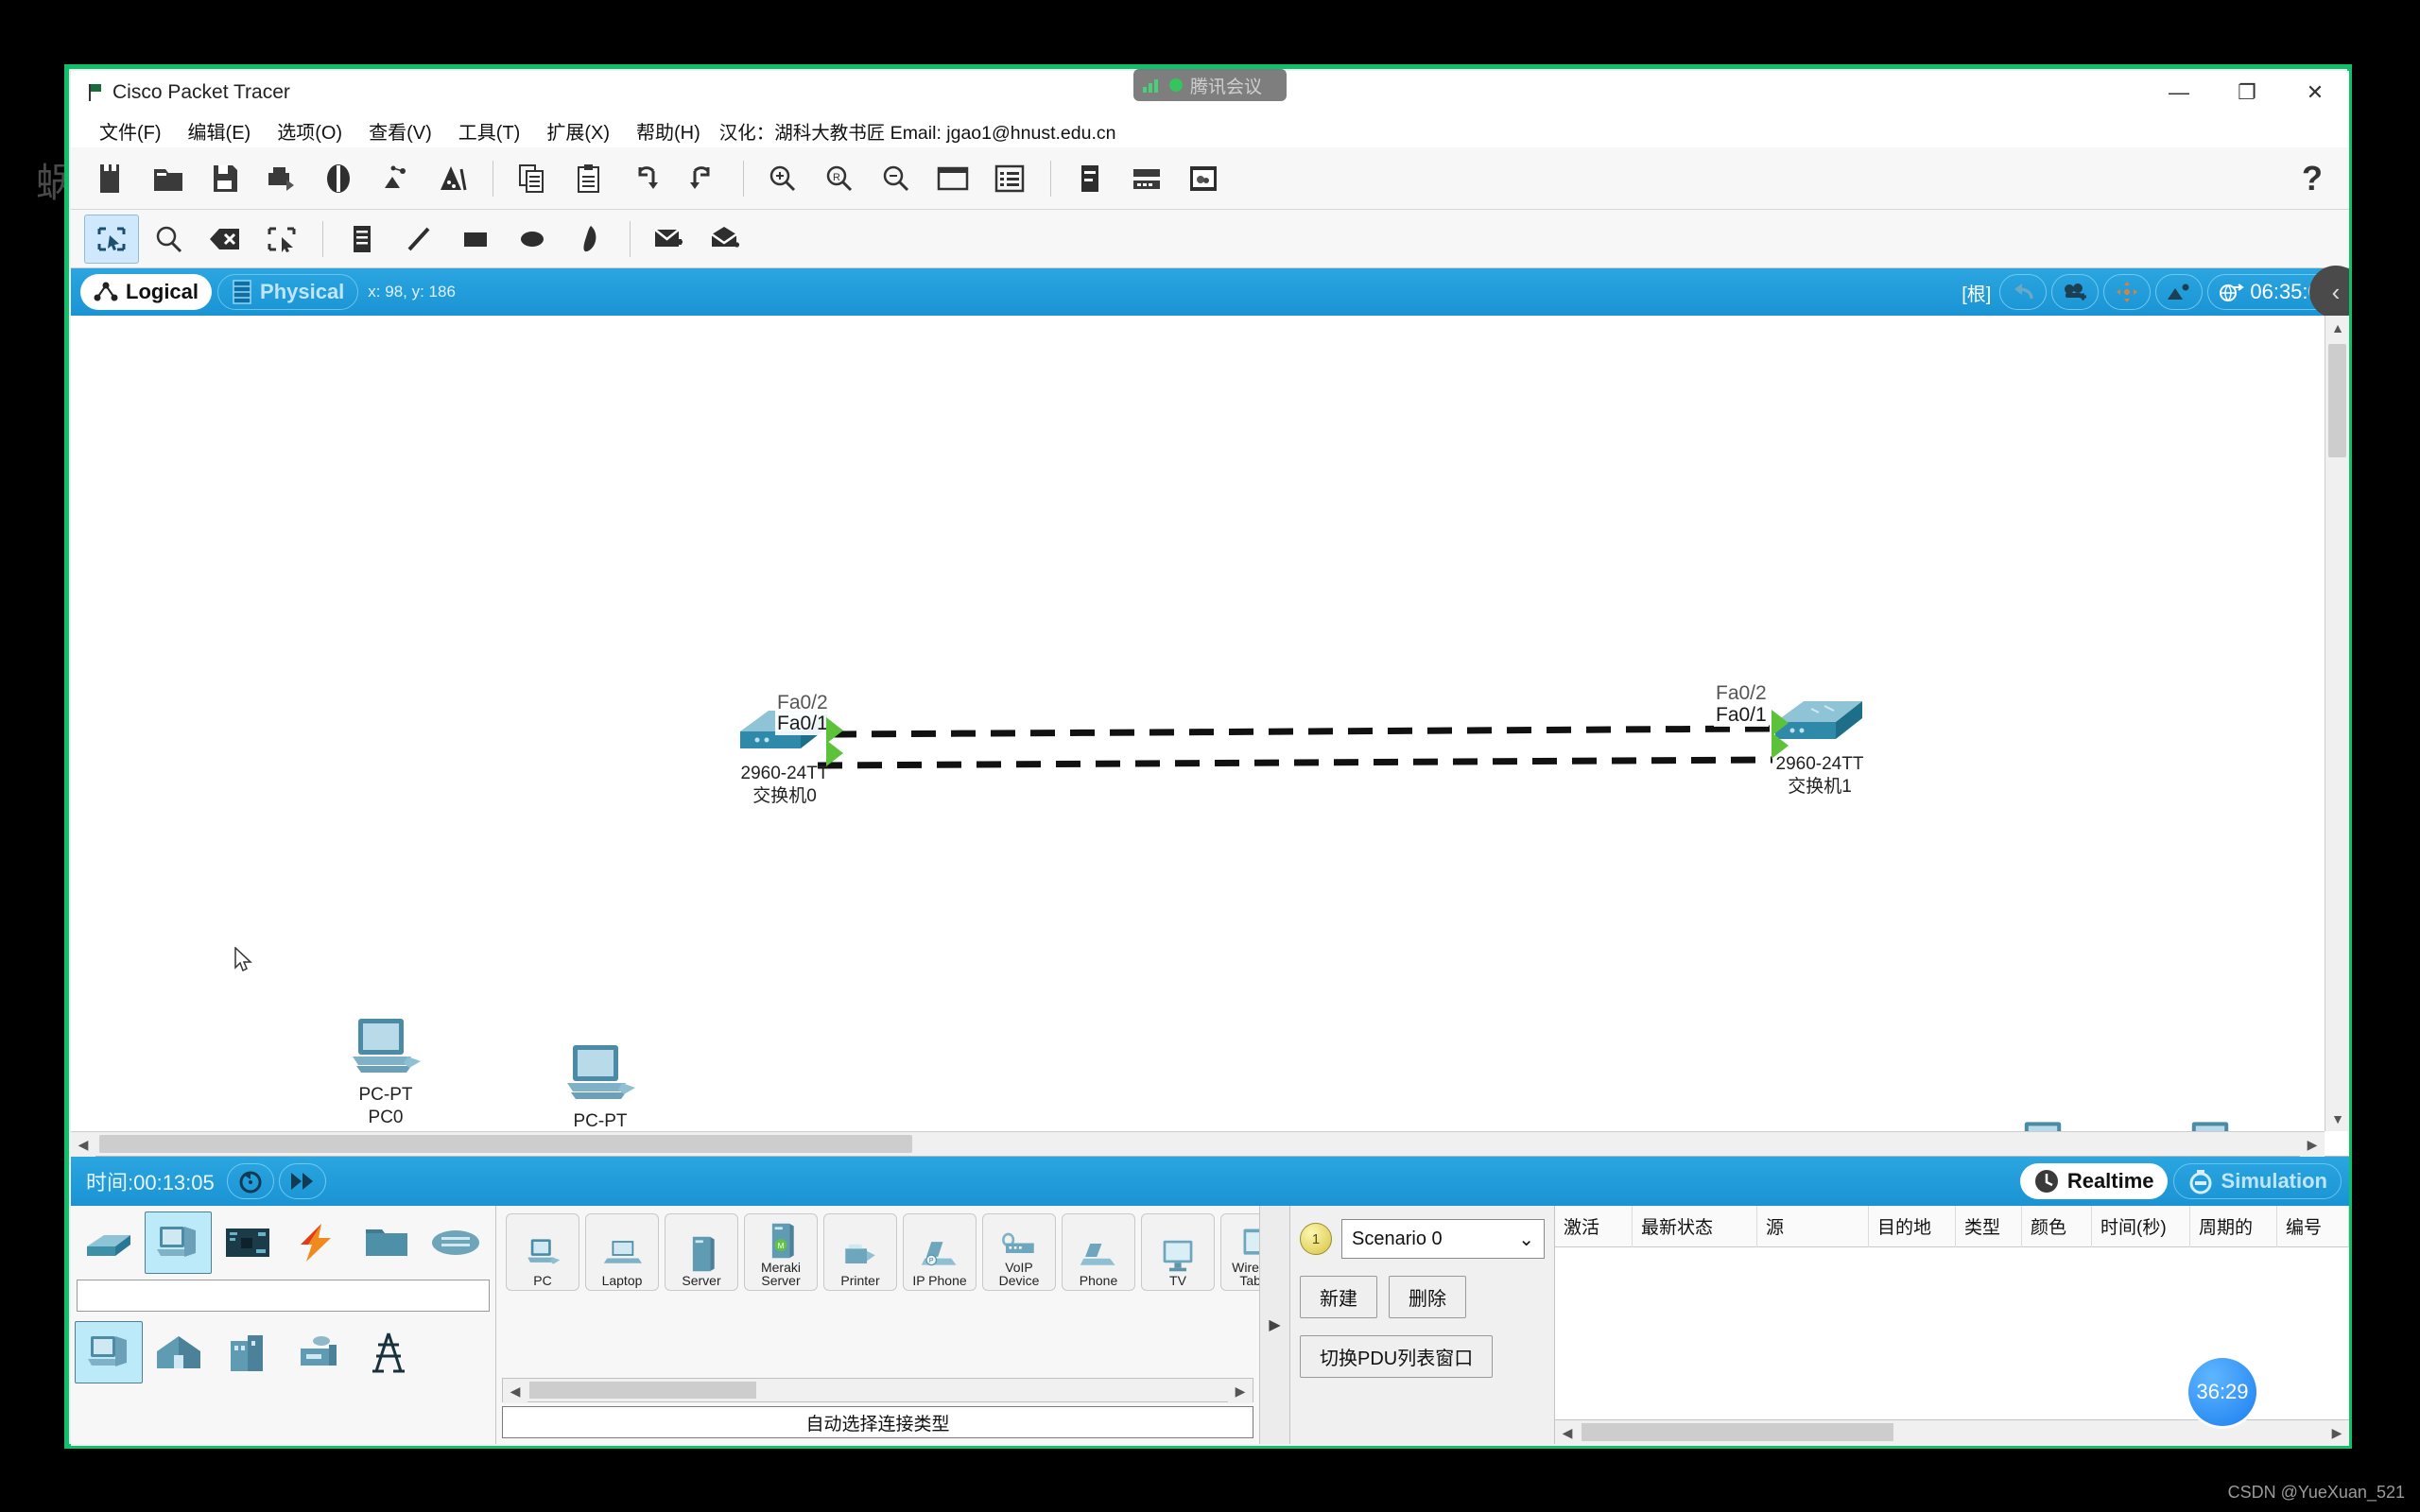  I want to click on zoom-reset-icon: R, so click(839, 178).